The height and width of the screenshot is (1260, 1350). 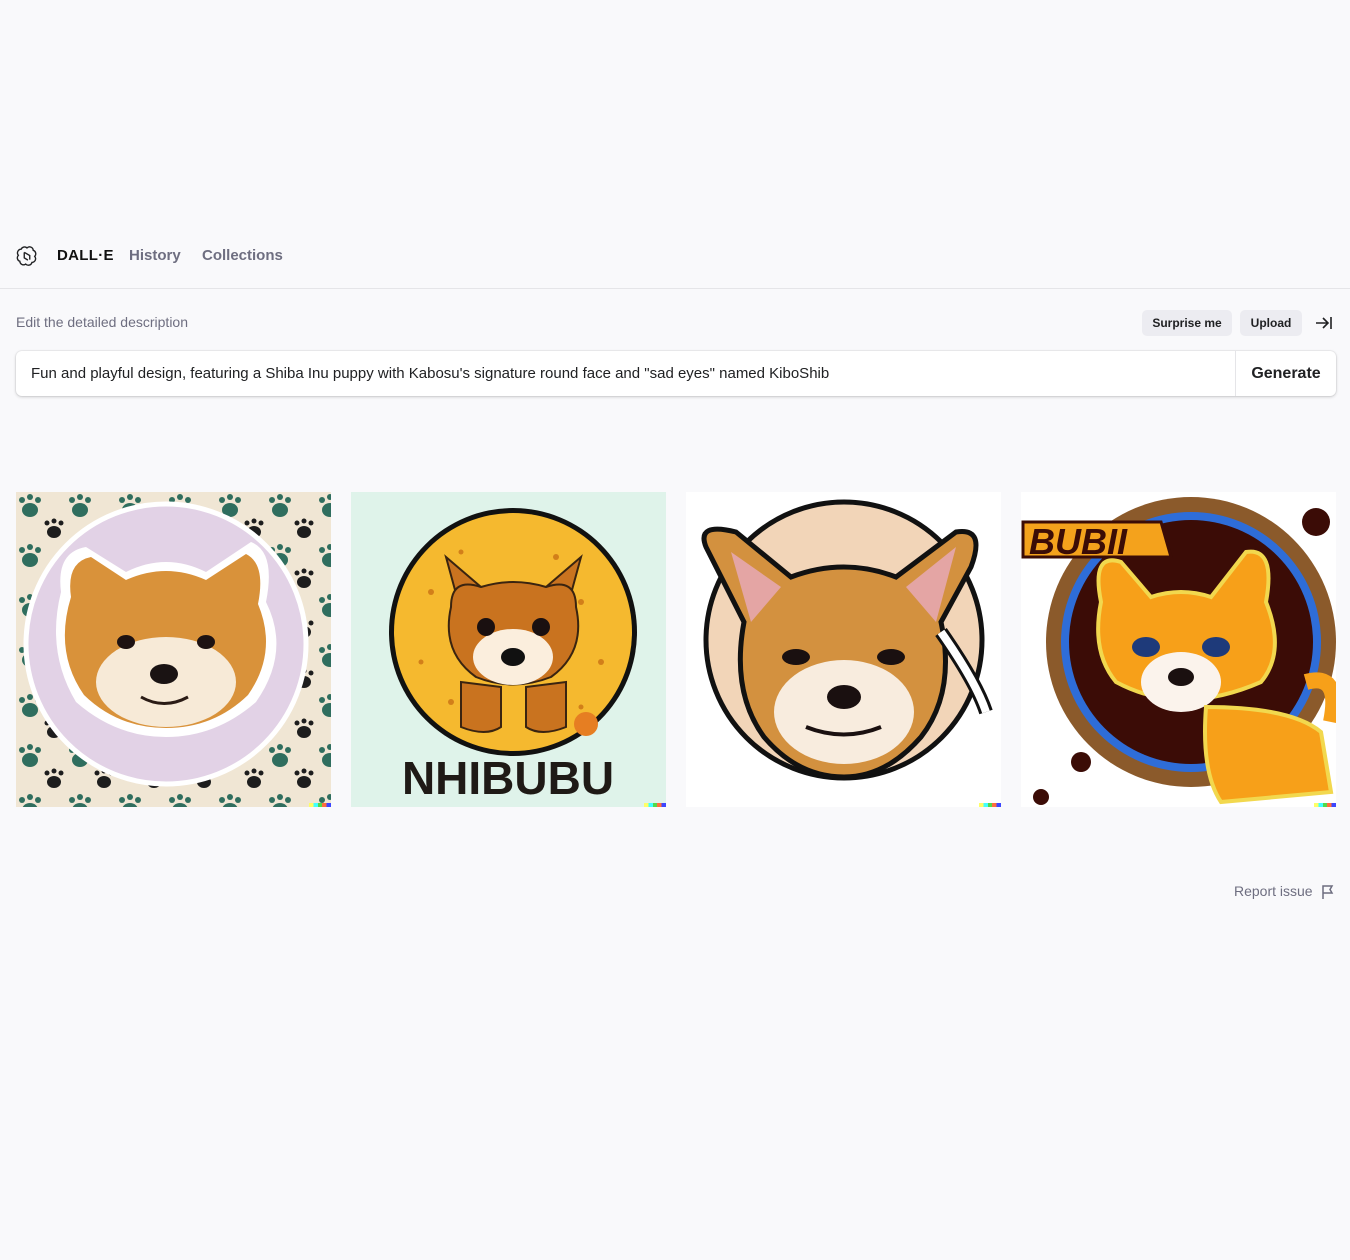 What do you see at coordinates (155, 255) in the screenshot?
I see `nav-history: History` at bounding box center [155, 255].